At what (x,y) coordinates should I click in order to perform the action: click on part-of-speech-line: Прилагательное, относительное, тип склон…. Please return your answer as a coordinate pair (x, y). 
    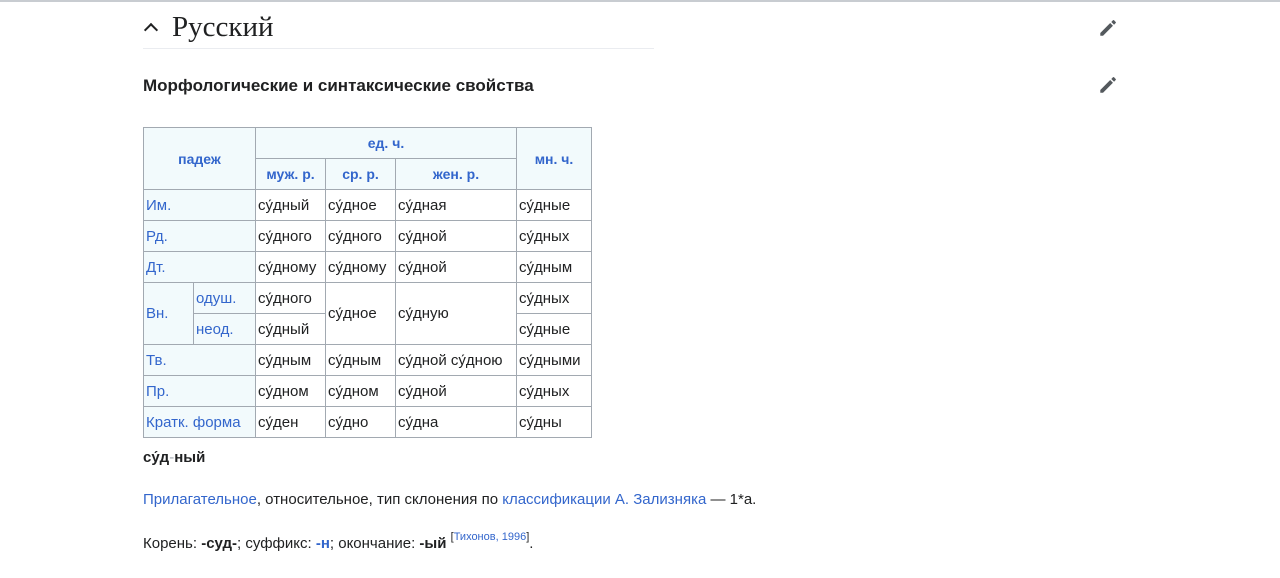
    Looking at the image, I should click on (449, 499).